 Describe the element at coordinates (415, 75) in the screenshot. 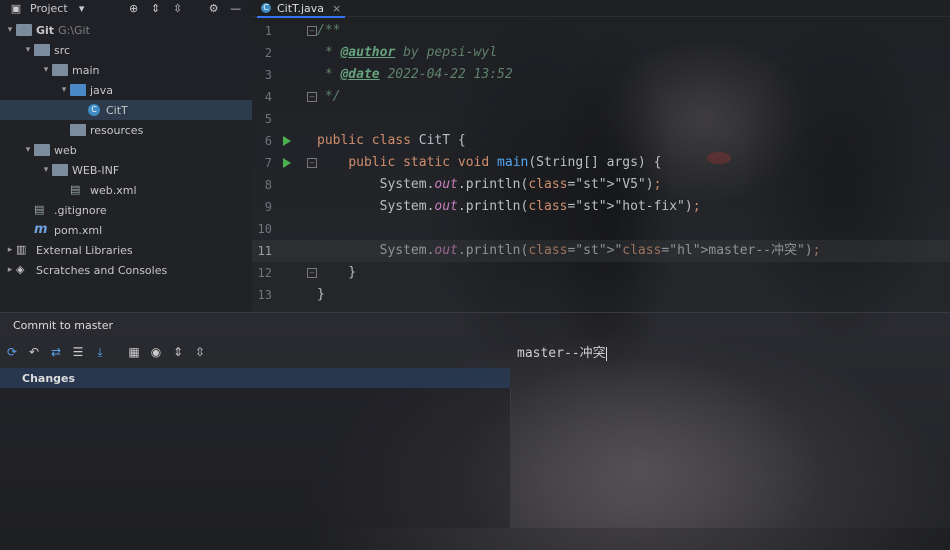

I see `code-line: * @date 2022-04-22 13:52` at that location.